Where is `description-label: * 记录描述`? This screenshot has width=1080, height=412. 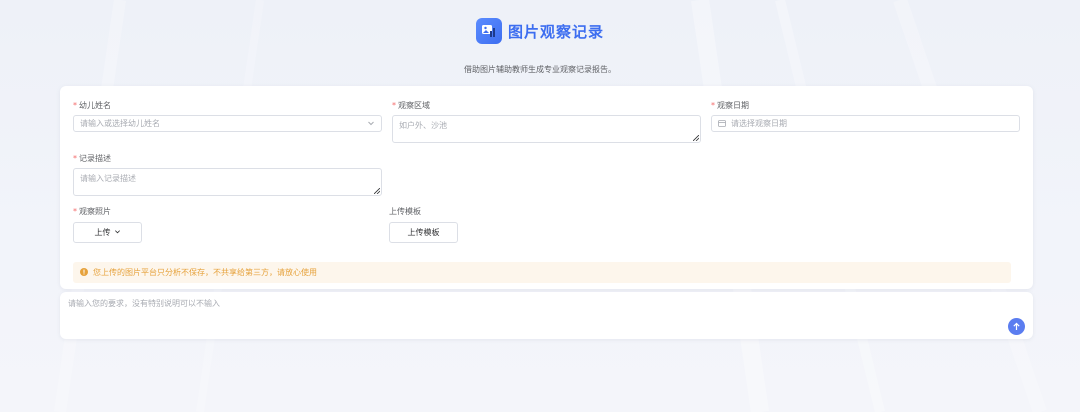
description-label: * 记录描述 is located at coordinates (92, 158).